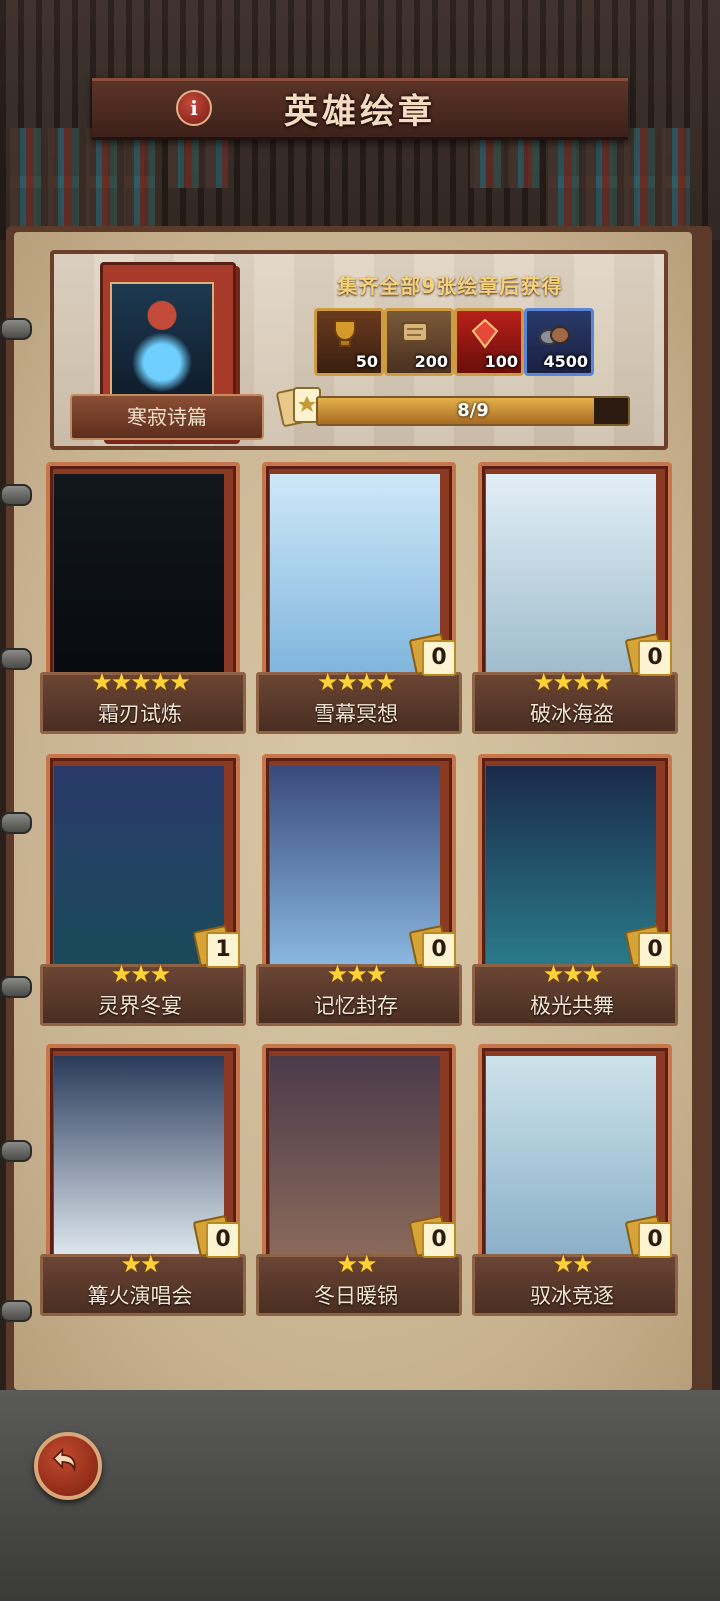  I want to click on card-name: 驭冰竞逐, so click(572, 1296).